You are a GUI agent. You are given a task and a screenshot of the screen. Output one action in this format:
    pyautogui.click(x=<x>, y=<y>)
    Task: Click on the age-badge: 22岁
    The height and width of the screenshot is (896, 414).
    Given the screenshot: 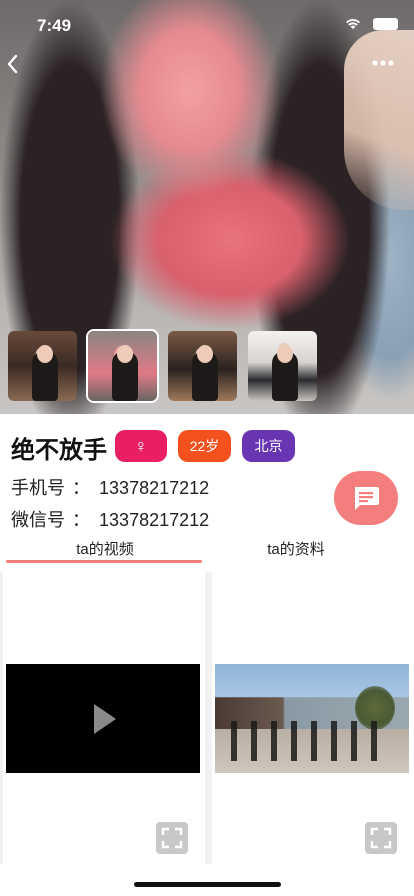 What is the action you would take?
    pyautogui.click(x=204, y=446)
    